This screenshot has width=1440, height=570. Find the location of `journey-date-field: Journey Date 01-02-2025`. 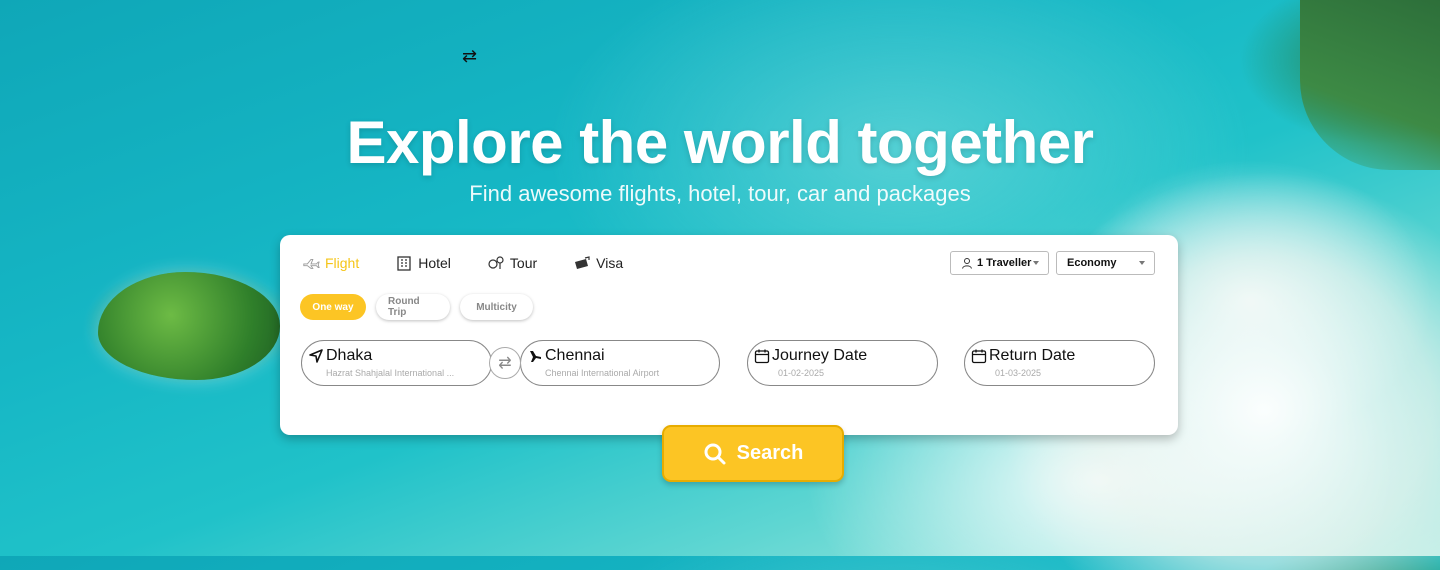

journey-date-field: Journey Date 01-02-2025 is located at coordinates (842, 363).